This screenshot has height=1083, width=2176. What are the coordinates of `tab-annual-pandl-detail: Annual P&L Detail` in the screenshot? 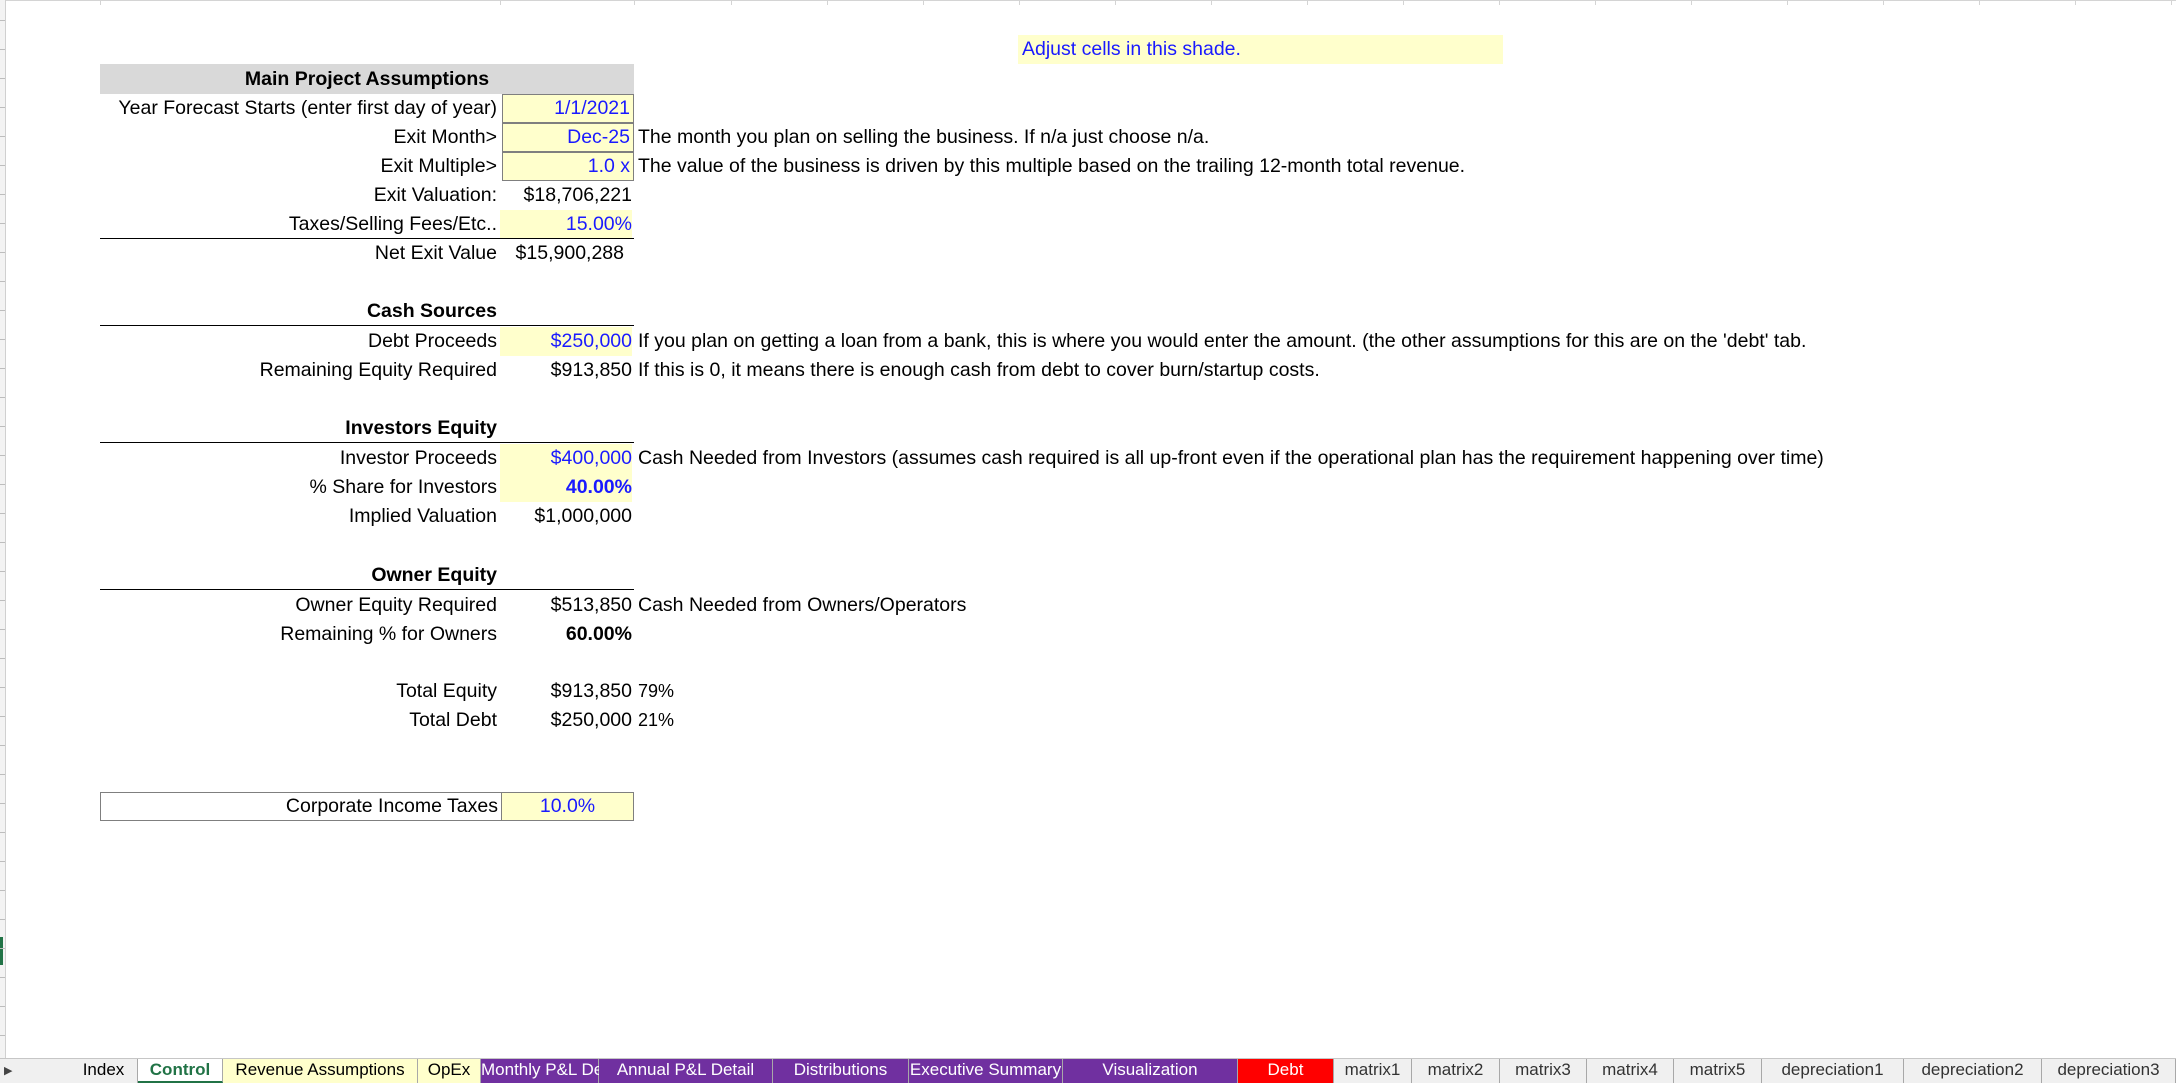 It's located at (686, 1071).